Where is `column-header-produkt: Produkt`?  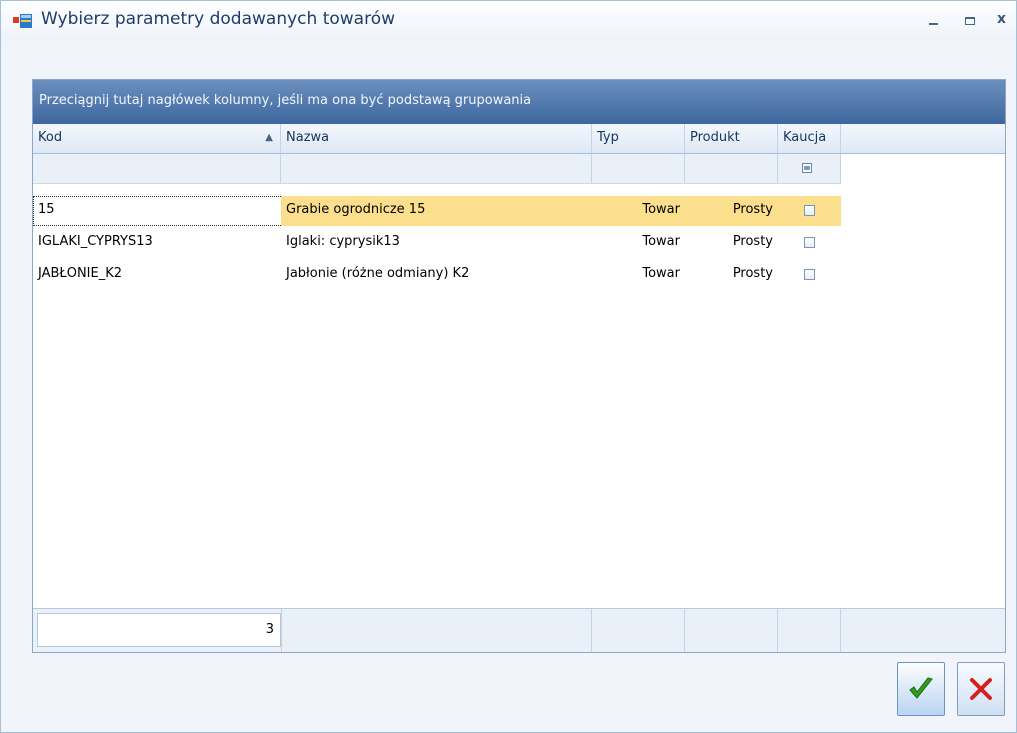 column-header-produkt: Produkt is located at coordinates (731, 138).